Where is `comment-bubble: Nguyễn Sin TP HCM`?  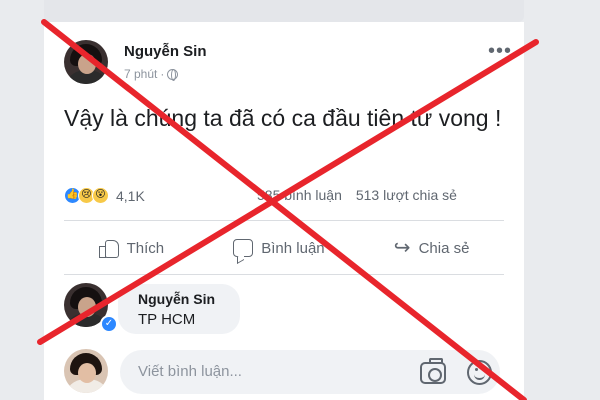
comment-bubble: Nguyễn Sin TP HCM is located at coordinates (179, 309).